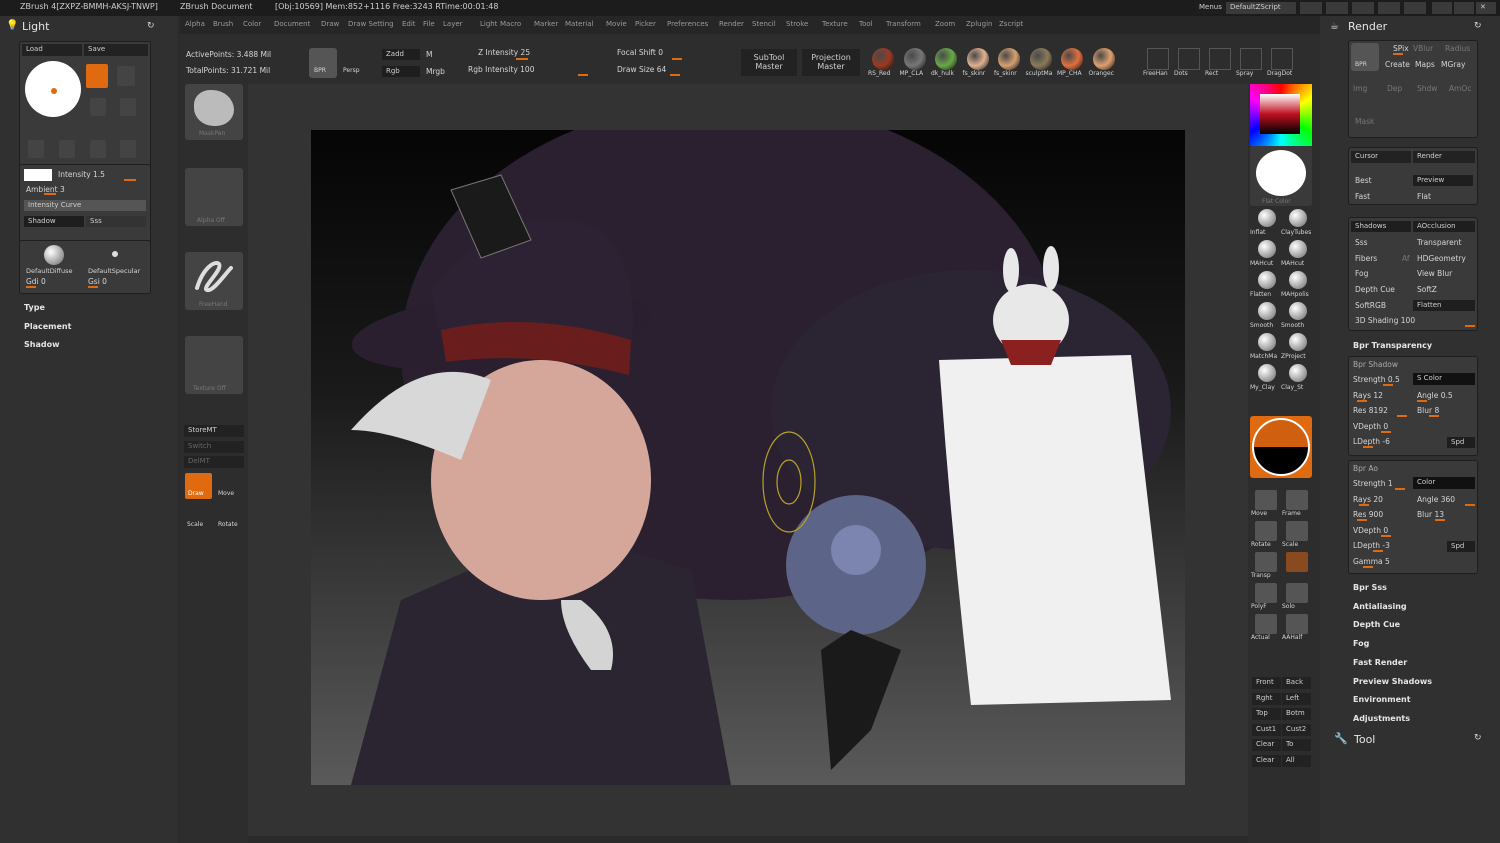  Describe the element at coordinates (435, 71) in the screenshot. I see `mrgb-button: Mrgb` at that location.